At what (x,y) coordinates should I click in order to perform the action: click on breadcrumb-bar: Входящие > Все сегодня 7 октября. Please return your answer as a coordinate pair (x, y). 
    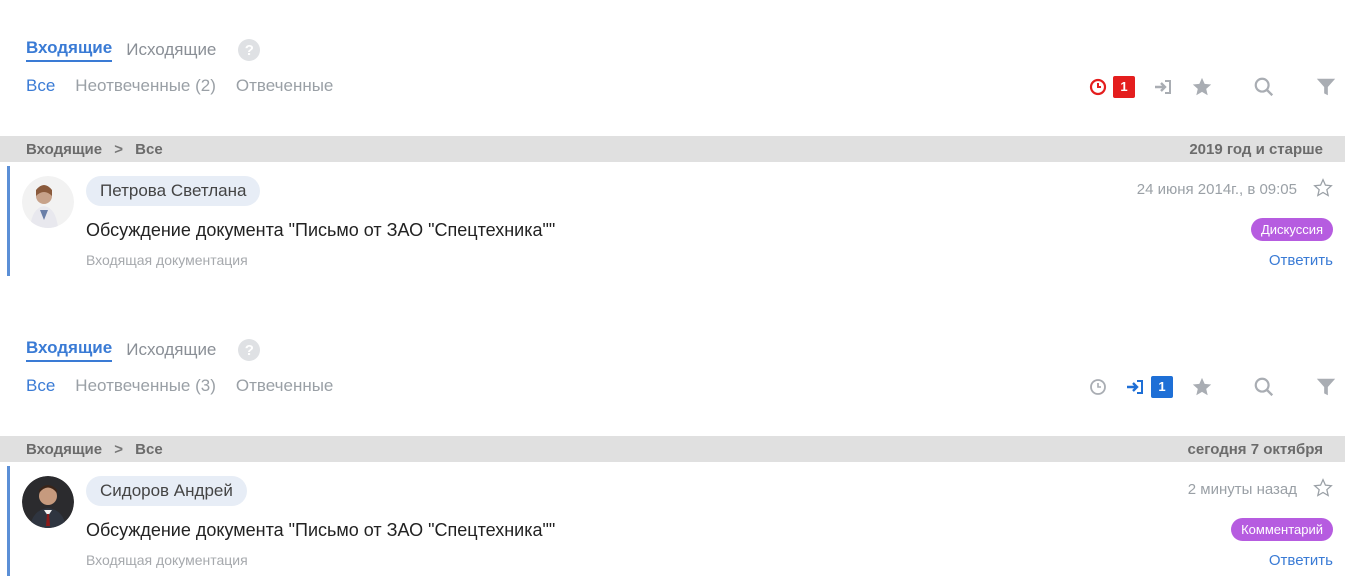
    Looking at the image, I should click on (672, 449).